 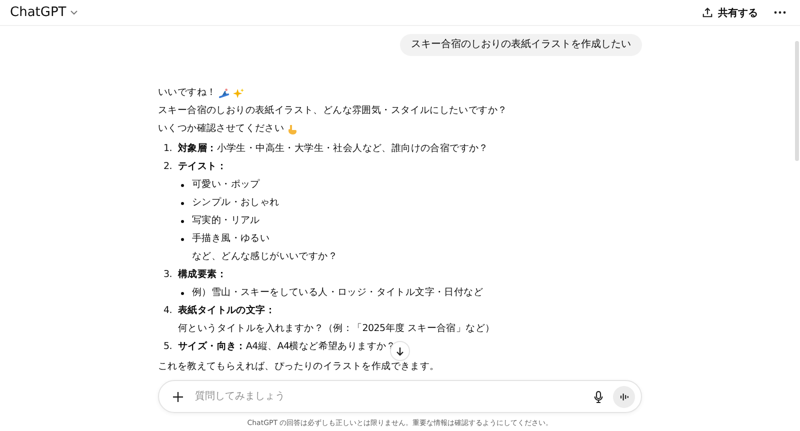 What do you see at coordinates (167, 149) in the screenshot?
I see `list-number: 1.` at bounding box center [167, 149].